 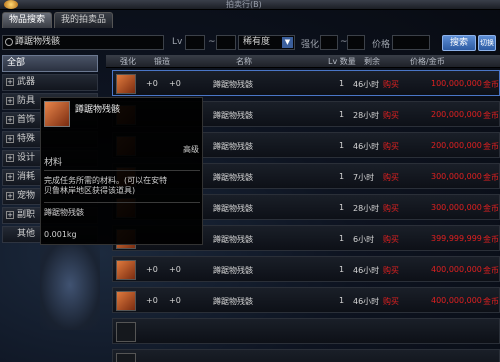 What do you see at coordinates (26, 177) in the screenshot?
I see `category-label: 消耗` at bounding box center [26, 177].